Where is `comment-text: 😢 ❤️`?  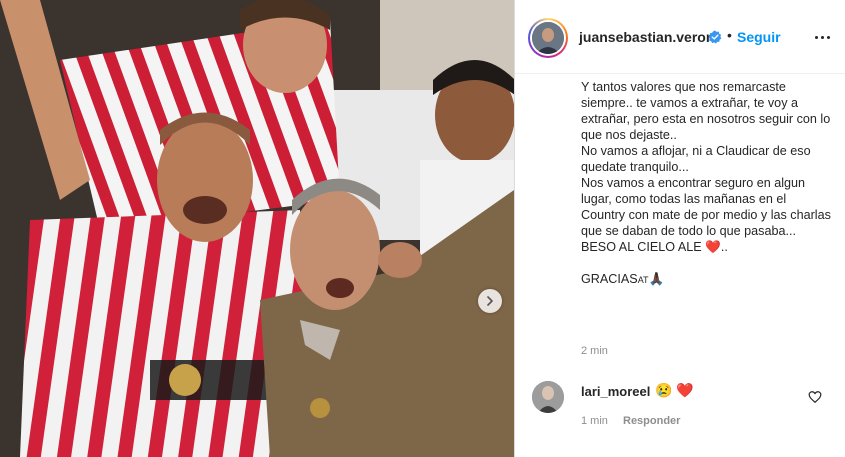 comment-text: 😢 ❤️ is located at coordinates (674, 390).